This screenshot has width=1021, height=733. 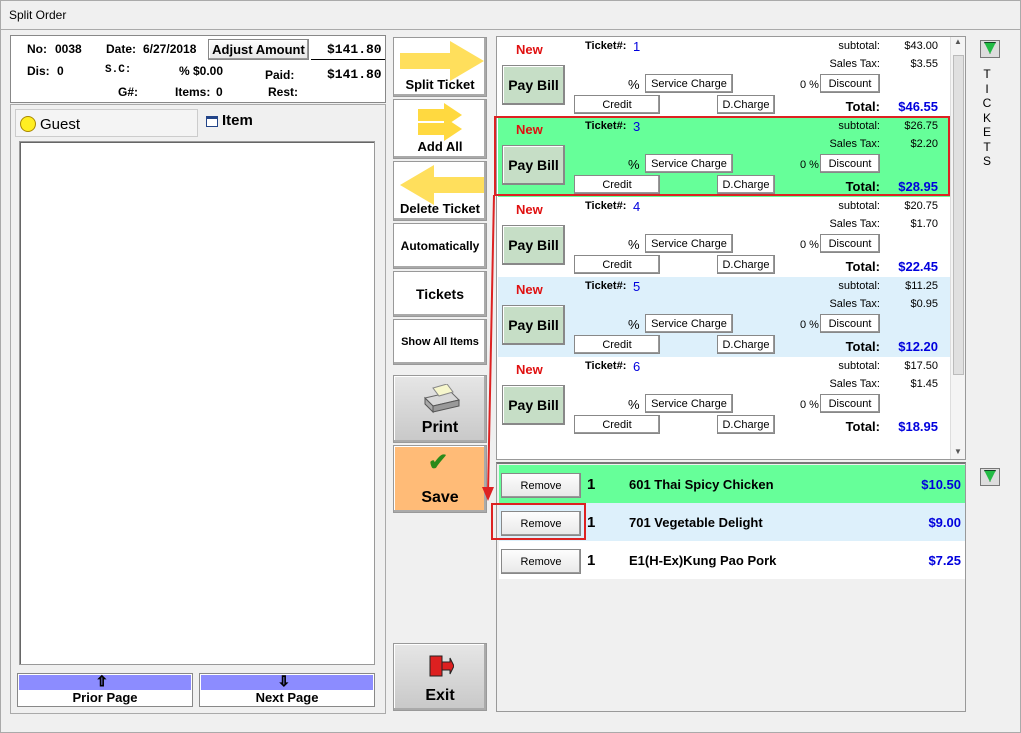 What do you see at coordinates (38, 71) in the screenshot?
I see `dis-label: Dis:` at bounding box center [38, 71].